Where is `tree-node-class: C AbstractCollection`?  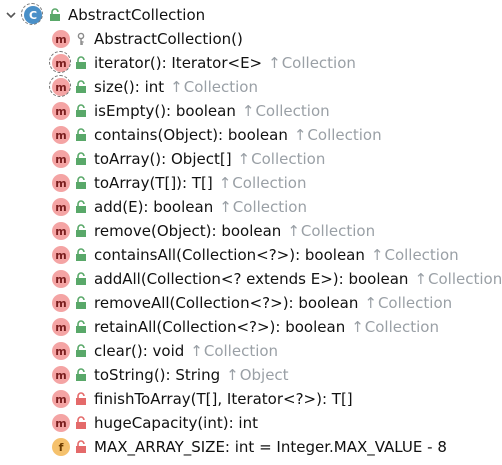 tree-node-class: C AbstractCollection is located at coordinates (102, 15).